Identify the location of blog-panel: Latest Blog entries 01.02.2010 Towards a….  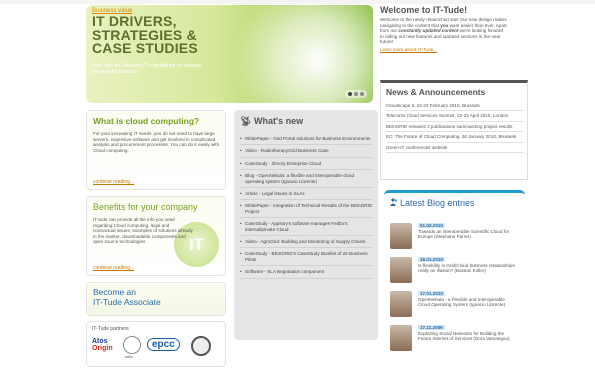
(454, 277).